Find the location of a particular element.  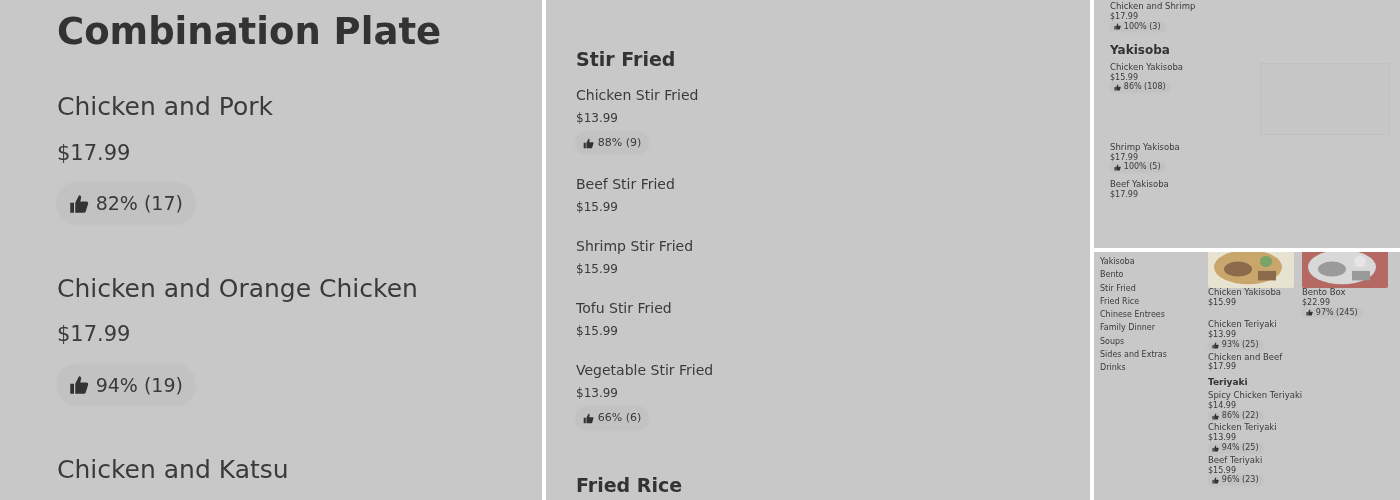

category-link: Soups is located at coordinates (1154, 342).